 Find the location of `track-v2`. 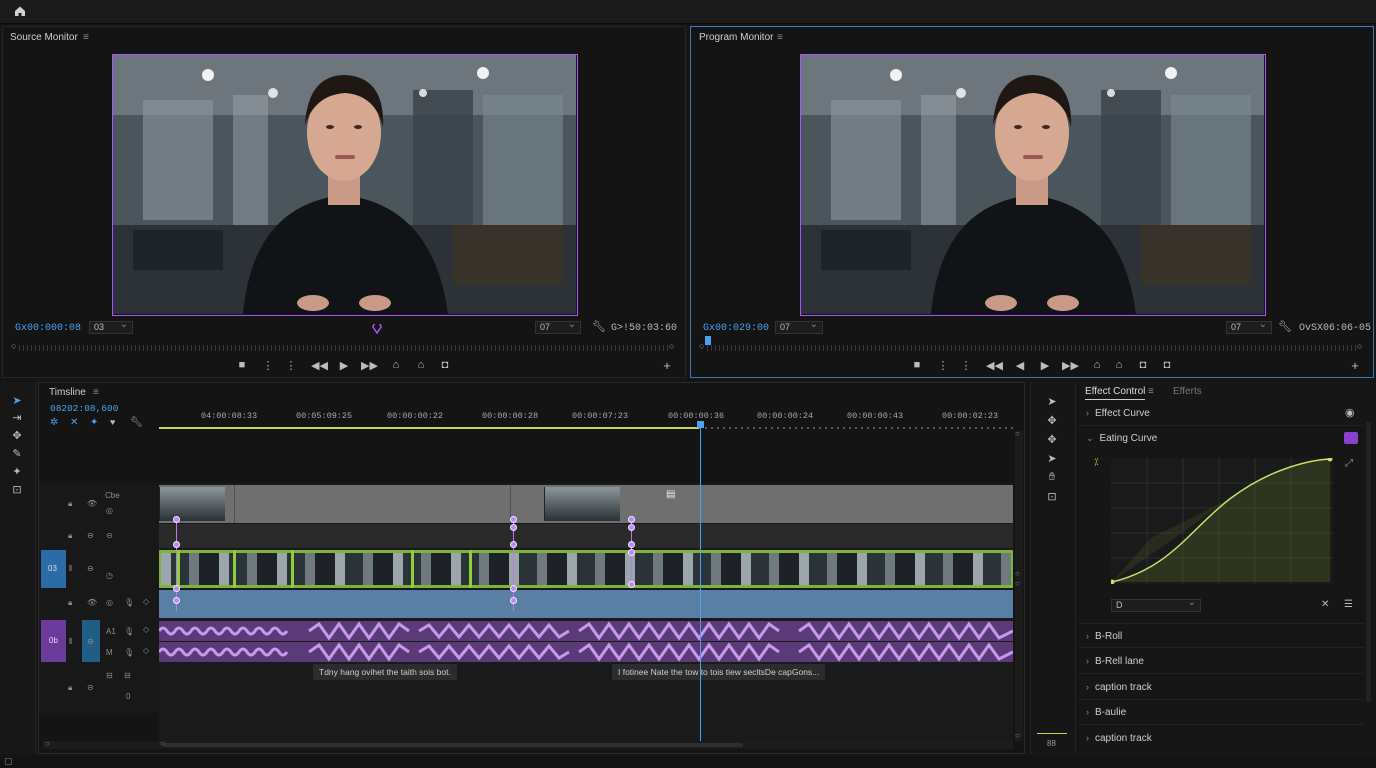

track-v2 is located at coordinates (586, 536).